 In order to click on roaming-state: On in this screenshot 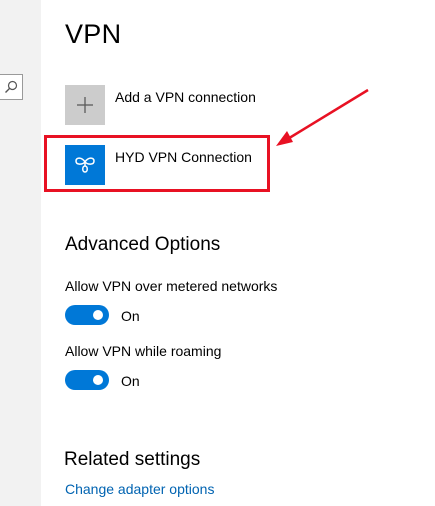, I will do `click(130, 381)`.